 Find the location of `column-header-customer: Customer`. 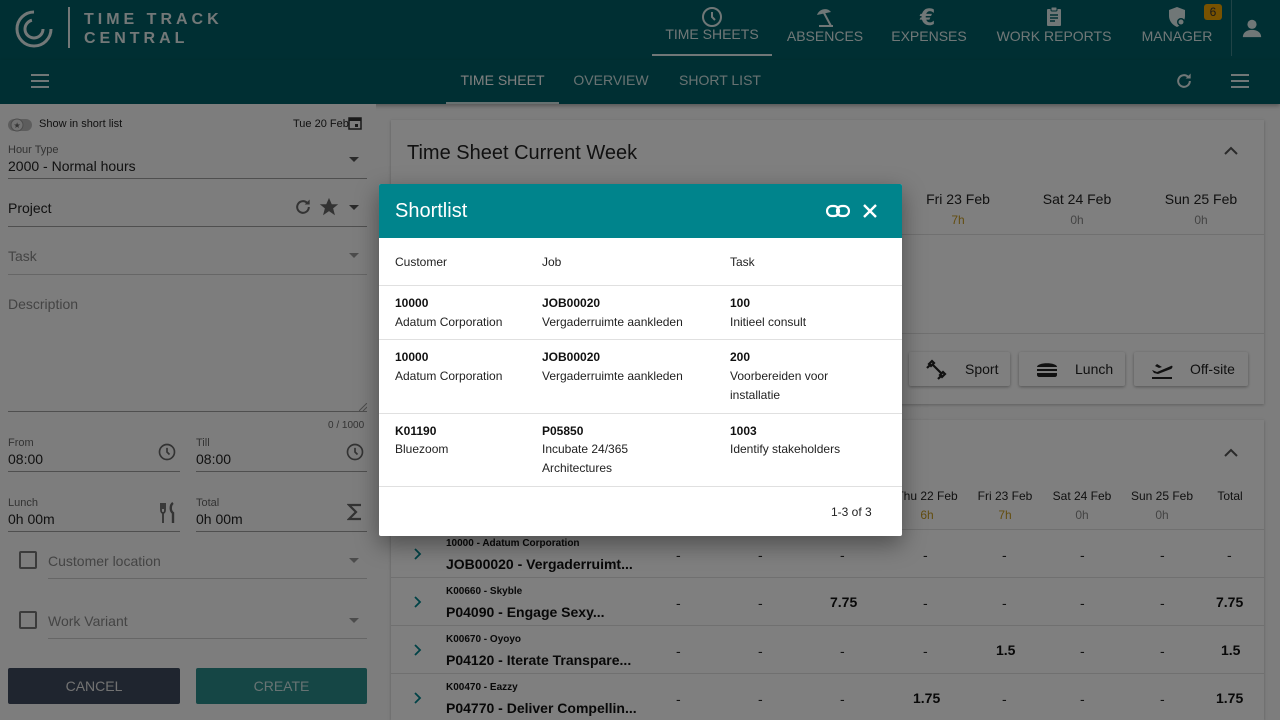

column-header-customer: Customer is located at coordinates (421, 262).